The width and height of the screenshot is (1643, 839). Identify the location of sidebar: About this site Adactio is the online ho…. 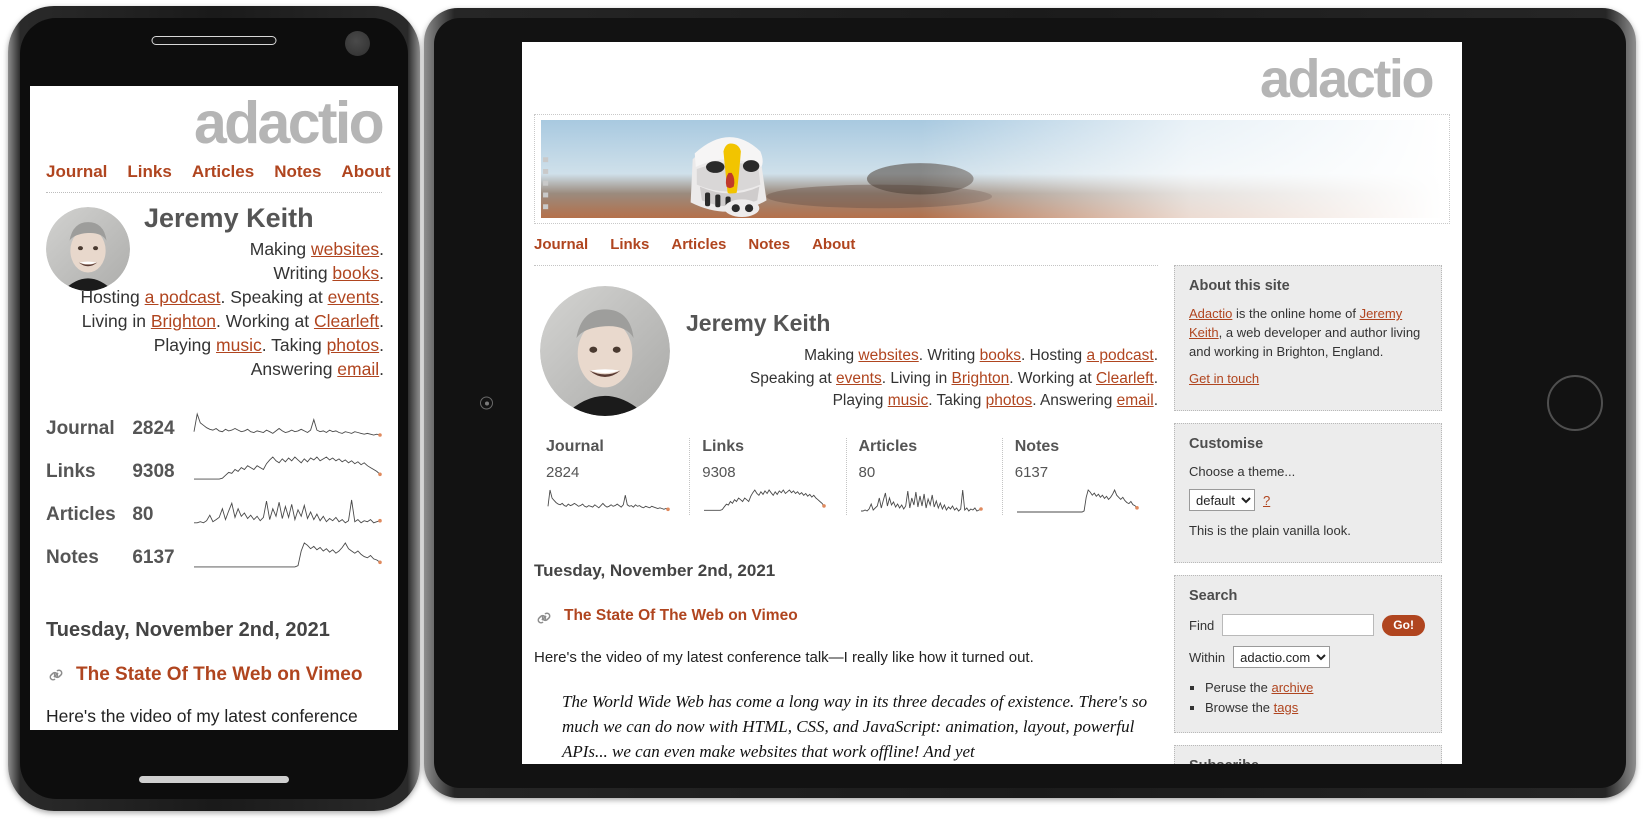
(1308, 514).